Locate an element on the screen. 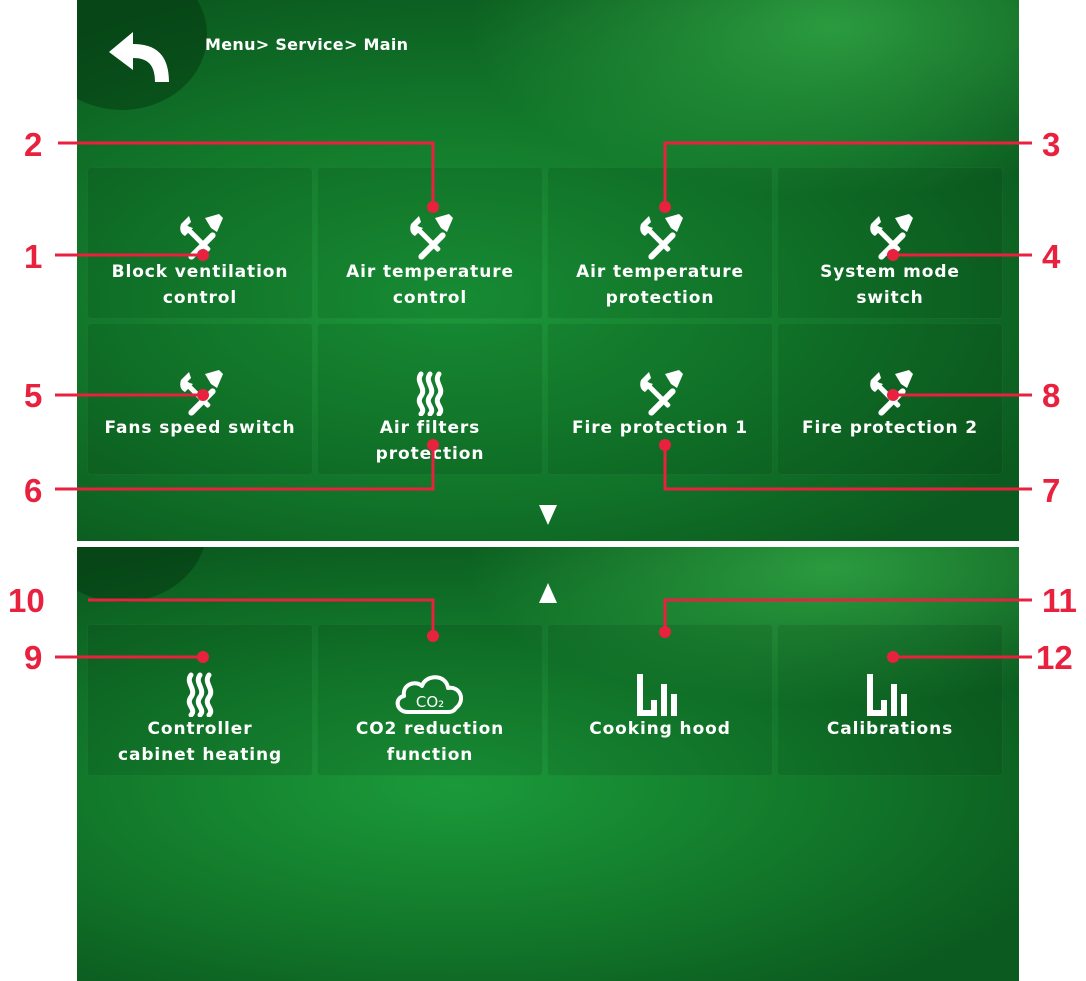  callout-number: 10 is located at coordinates (26, 600).